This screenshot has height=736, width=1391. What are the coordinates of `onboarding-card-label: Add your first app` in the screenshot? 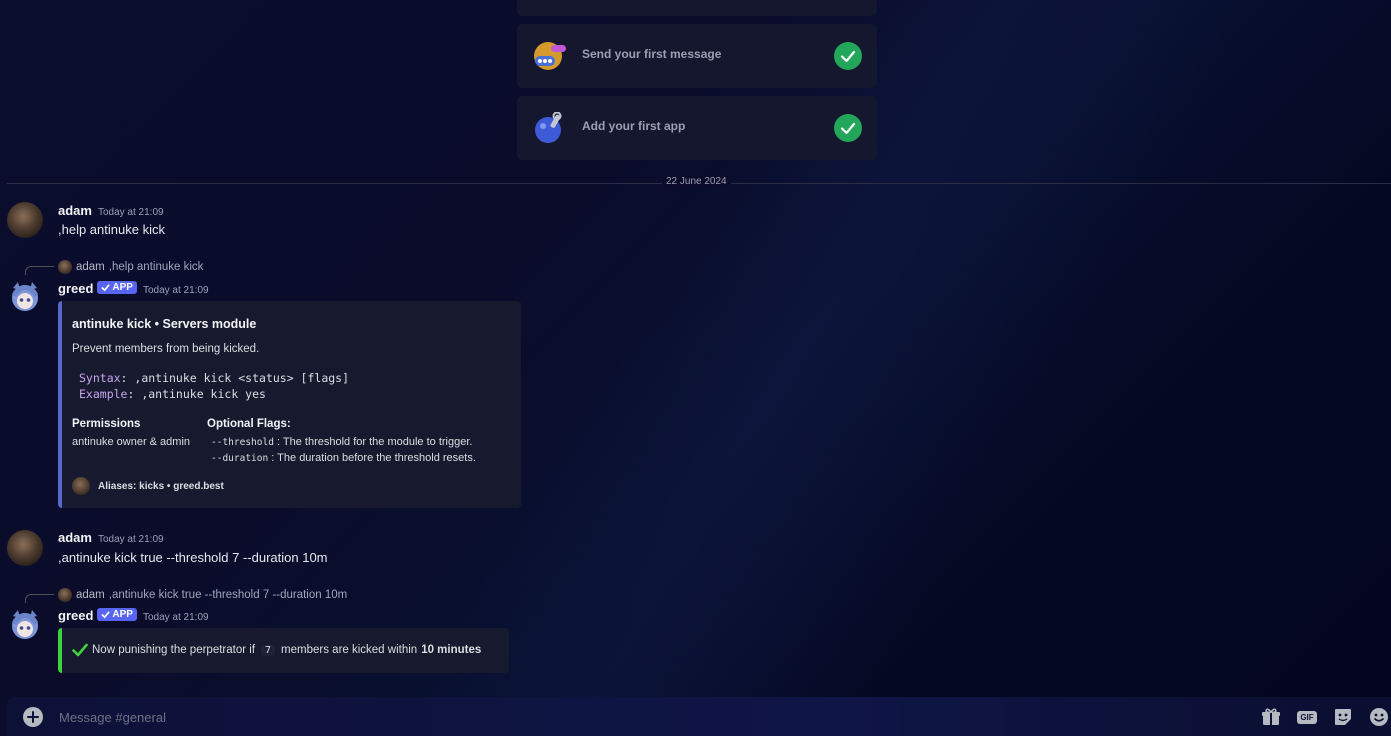 It's located at (634, 126).